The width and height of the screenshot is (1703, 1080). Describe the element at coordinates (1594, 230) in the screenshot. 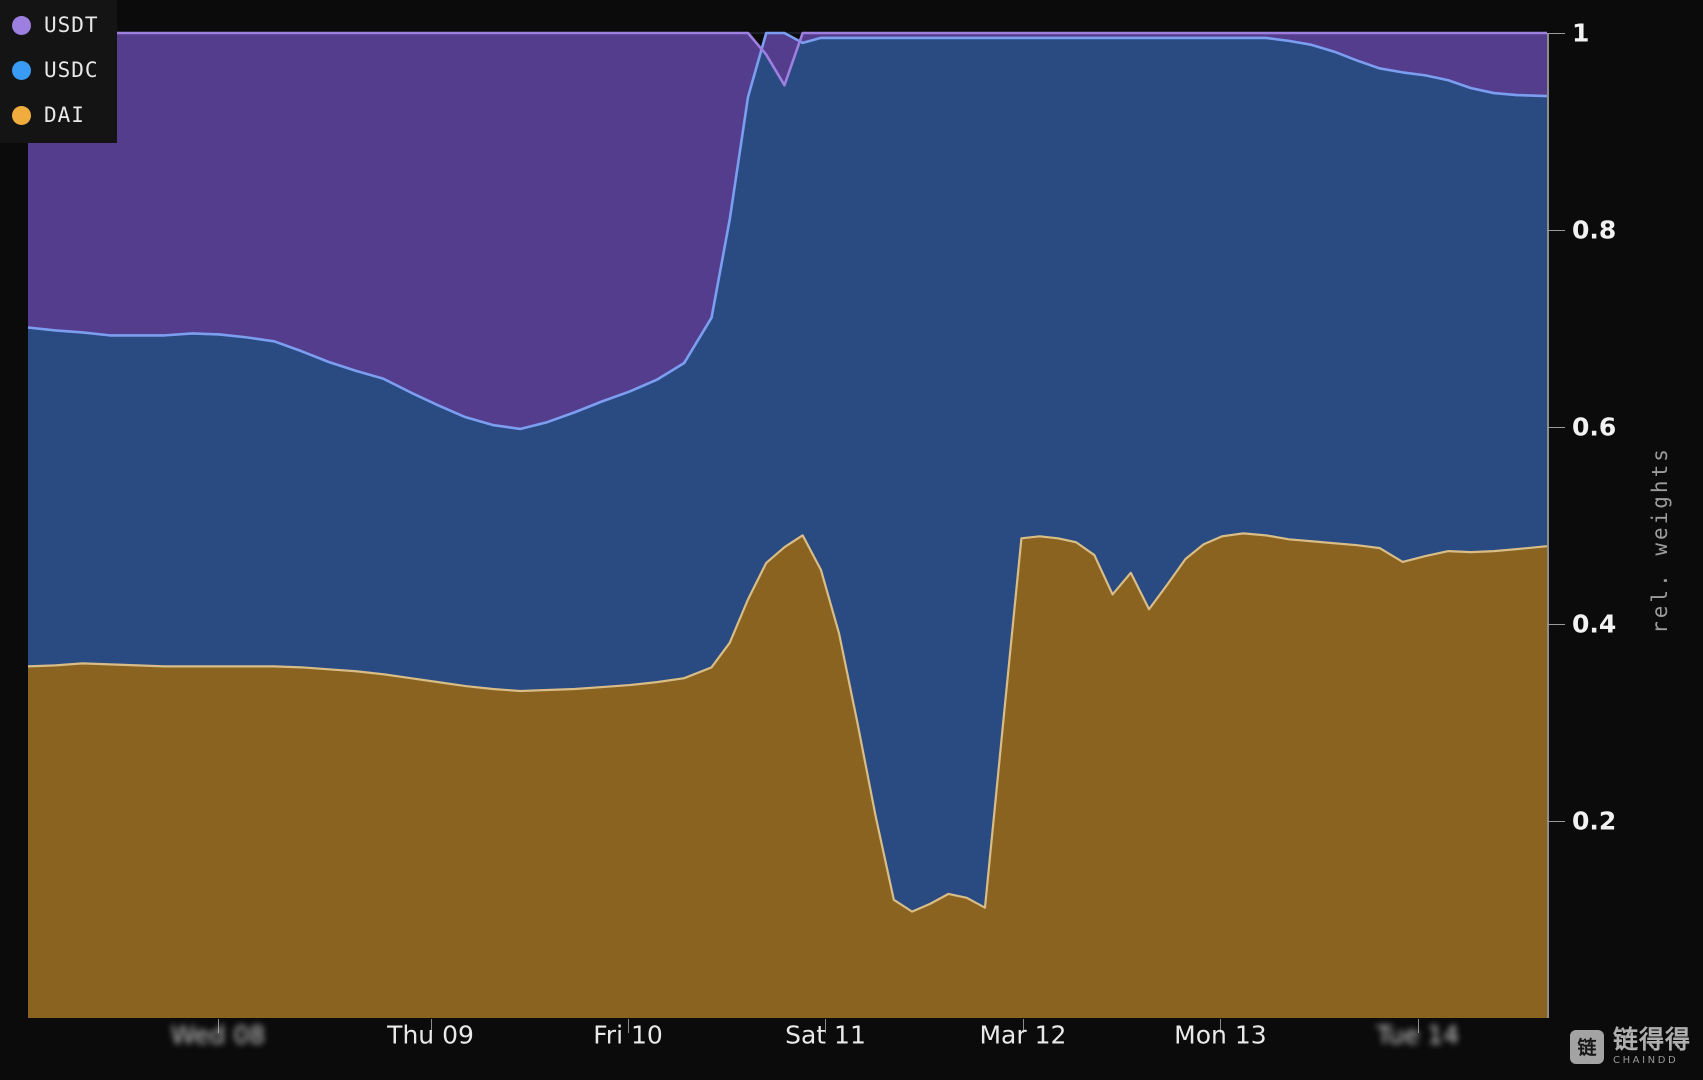

I see `y-tick-label: 0.8` at that location.